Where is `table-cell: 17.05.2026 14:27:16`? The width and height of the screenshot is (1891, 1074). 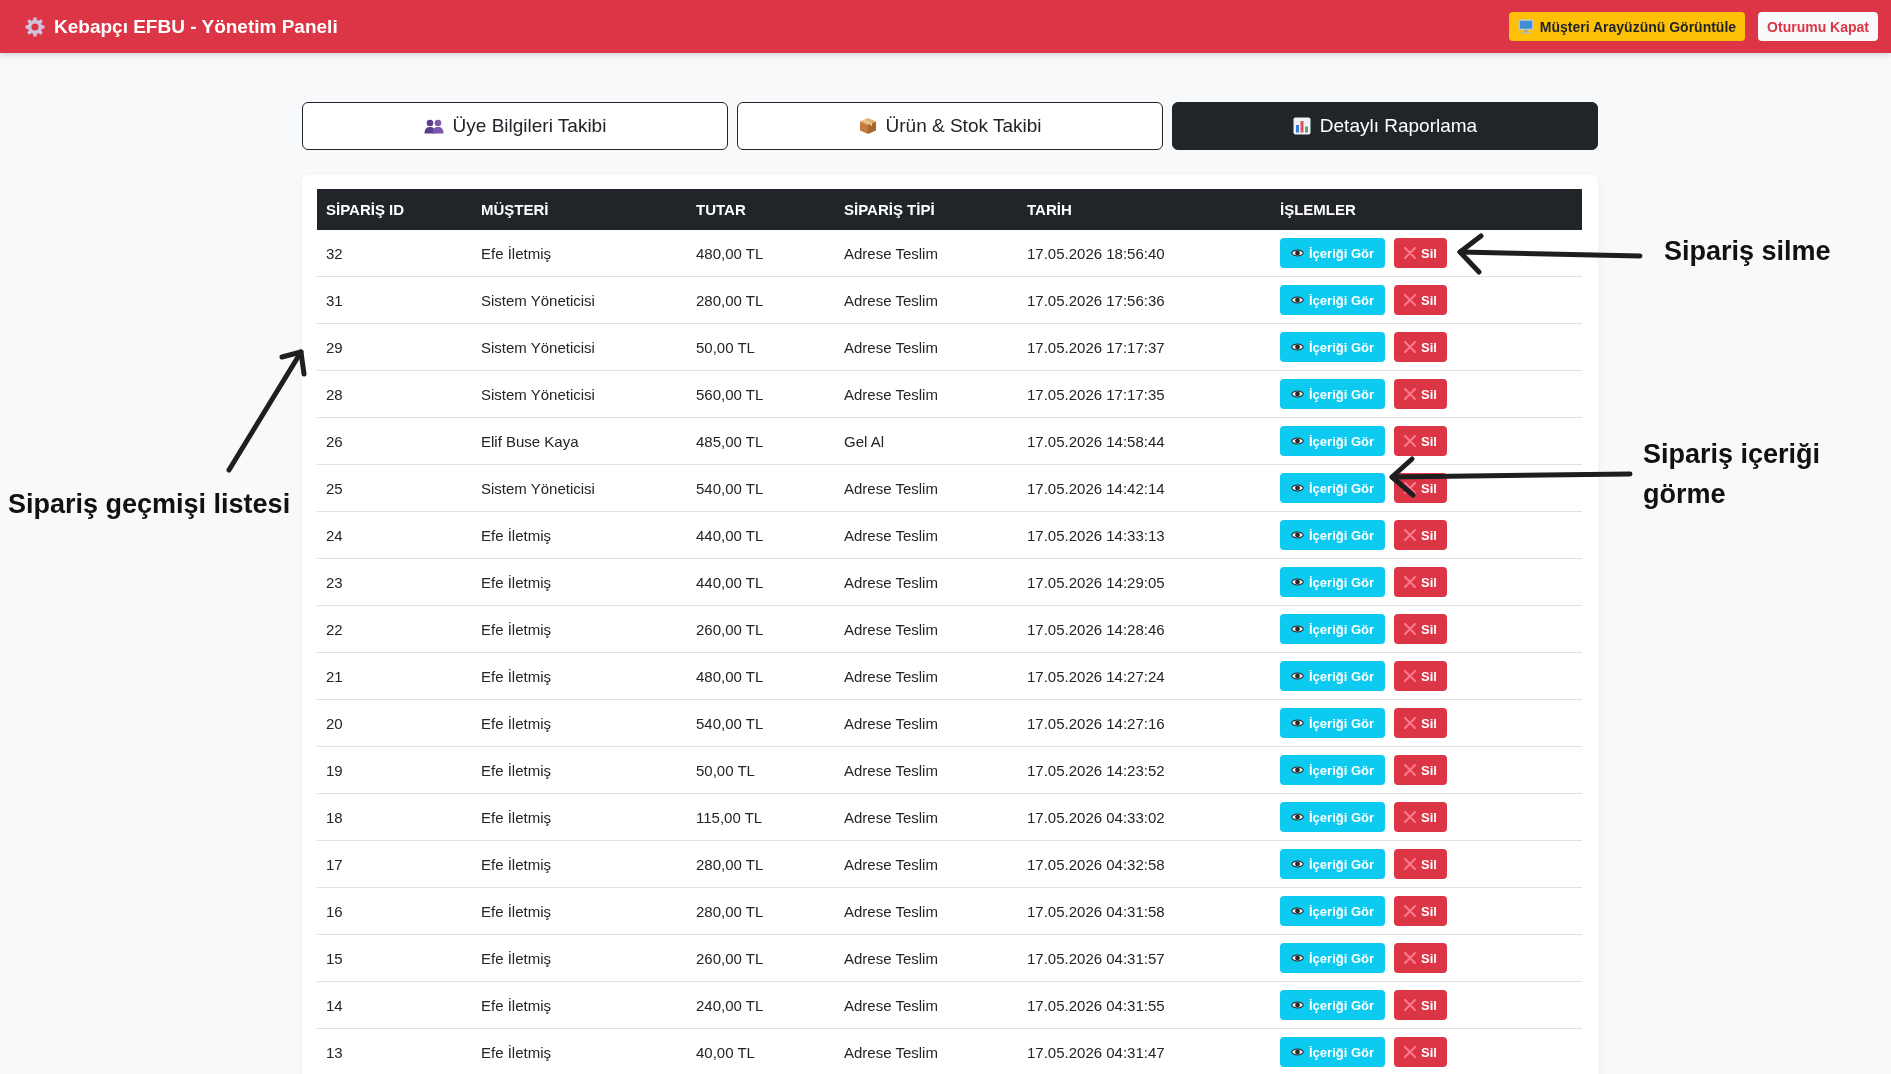 table-cell: 17.05.2026 14:27:16 is located at coordinates (1144, 723).